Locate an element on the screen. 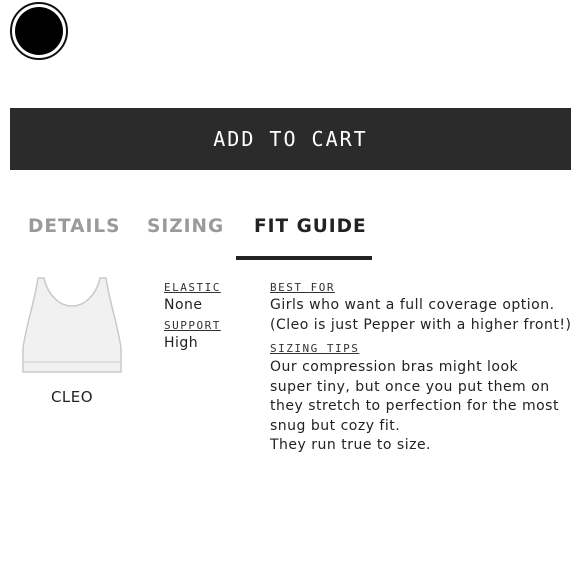 This screenshot has height=580, width=580. elastic-label: ELASTIC is located at coordinates (192, 287).